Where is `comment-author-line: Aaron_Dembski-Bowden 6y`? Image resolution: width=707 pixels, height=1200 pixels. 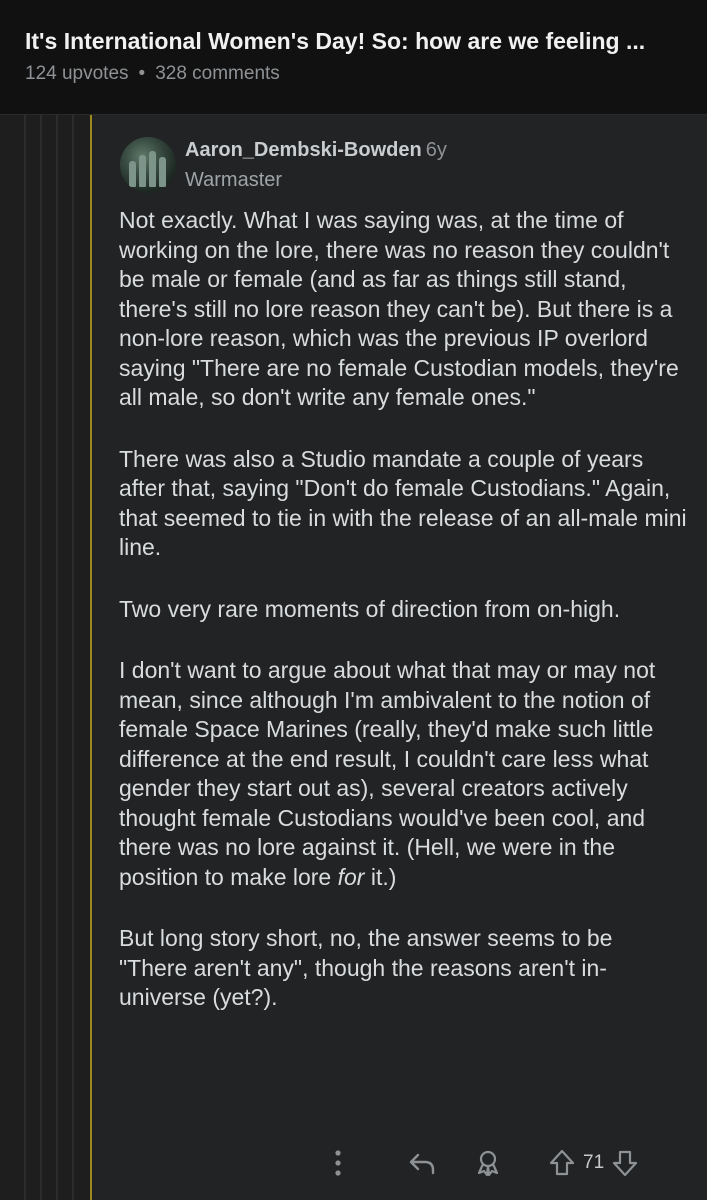
comment-author-line: Aaron_Dembski-Bowden 6y is located at coordinates (316, 150).